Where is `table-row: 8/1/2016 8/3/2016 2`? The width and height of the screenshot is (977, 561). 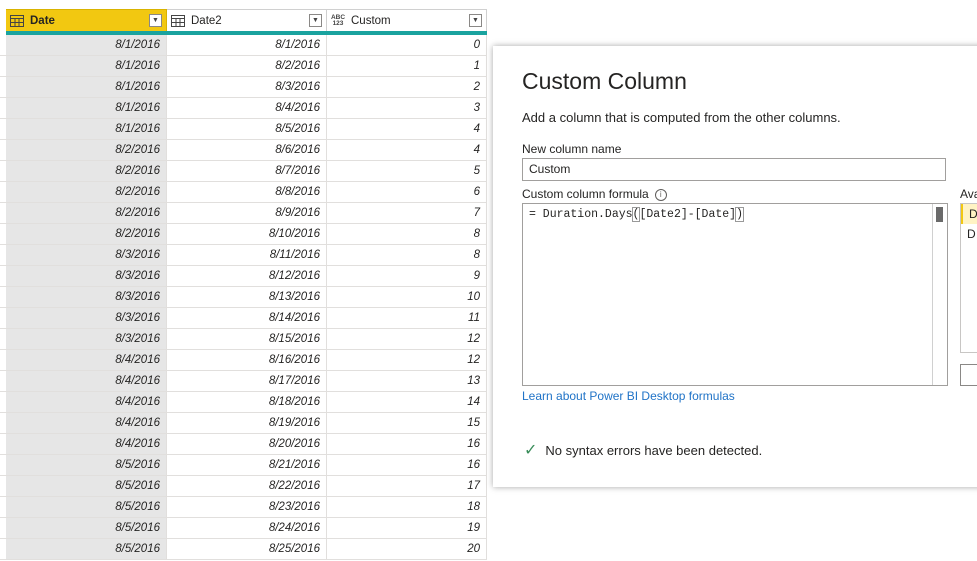
table-row: 8/1/2016 8/3/2016 2 is located at coordinates (243, 87).